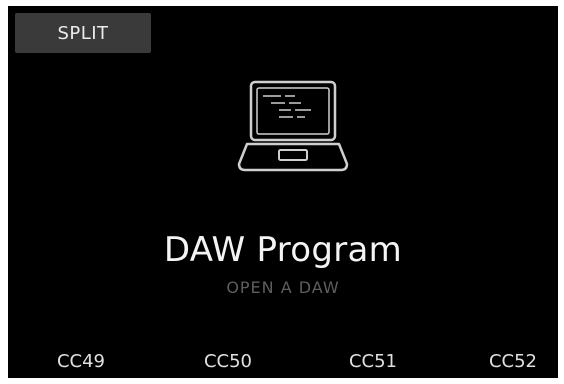  Describe the element at coordinates (283, 250) in the screenshot. I see `program-title: DAW Program` at that location.